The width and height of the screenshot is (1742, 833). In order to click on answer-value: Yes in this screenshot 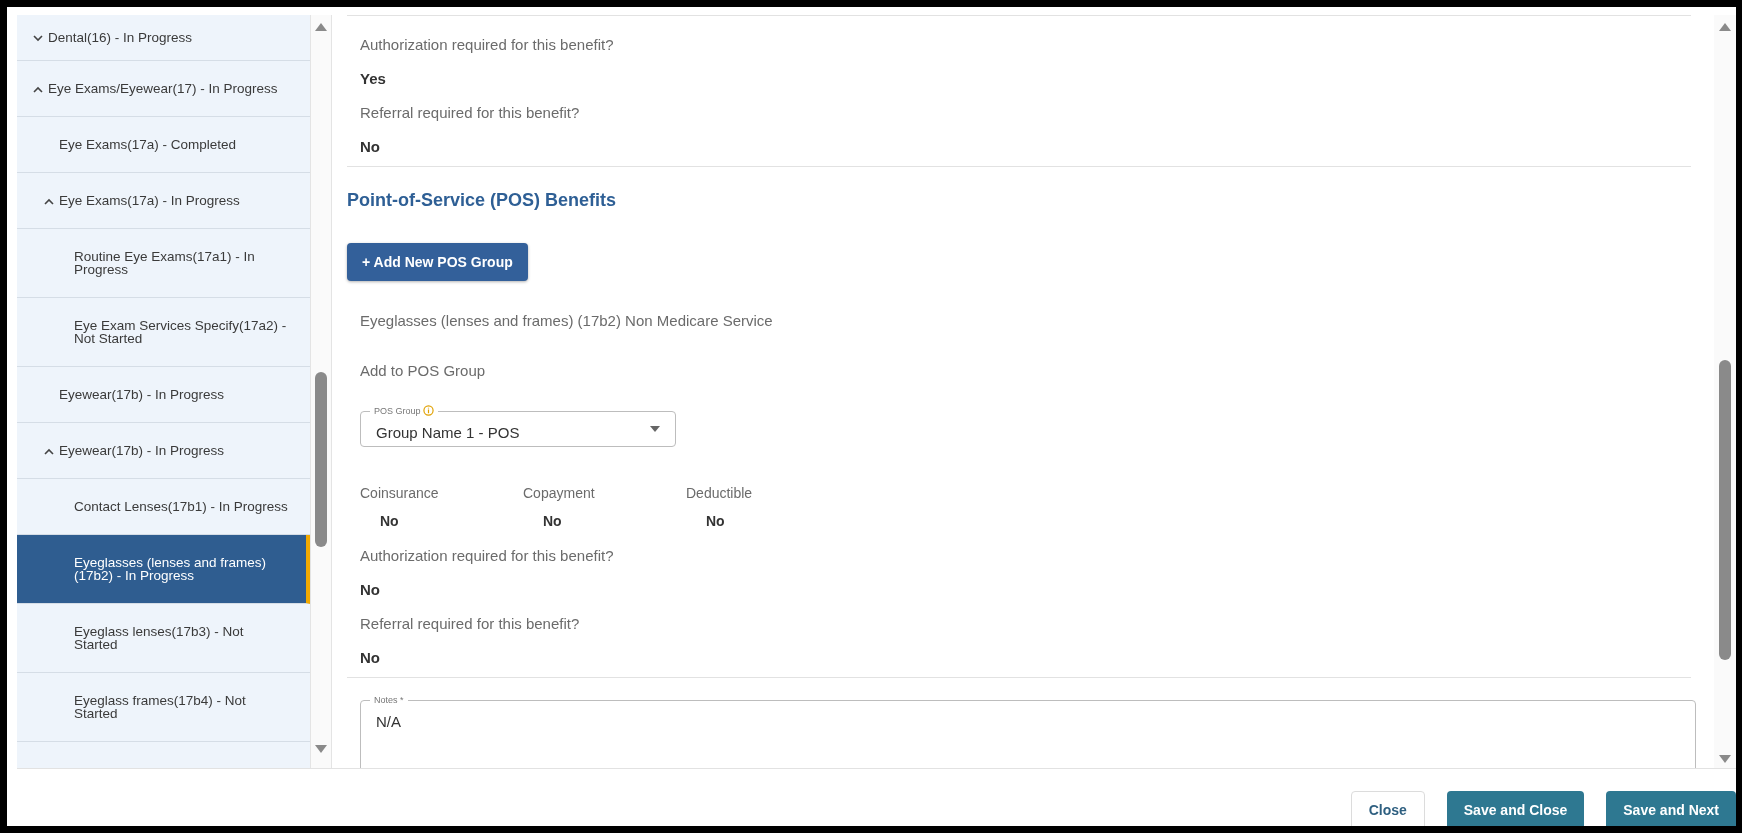, I will do `click(373, 78)`.